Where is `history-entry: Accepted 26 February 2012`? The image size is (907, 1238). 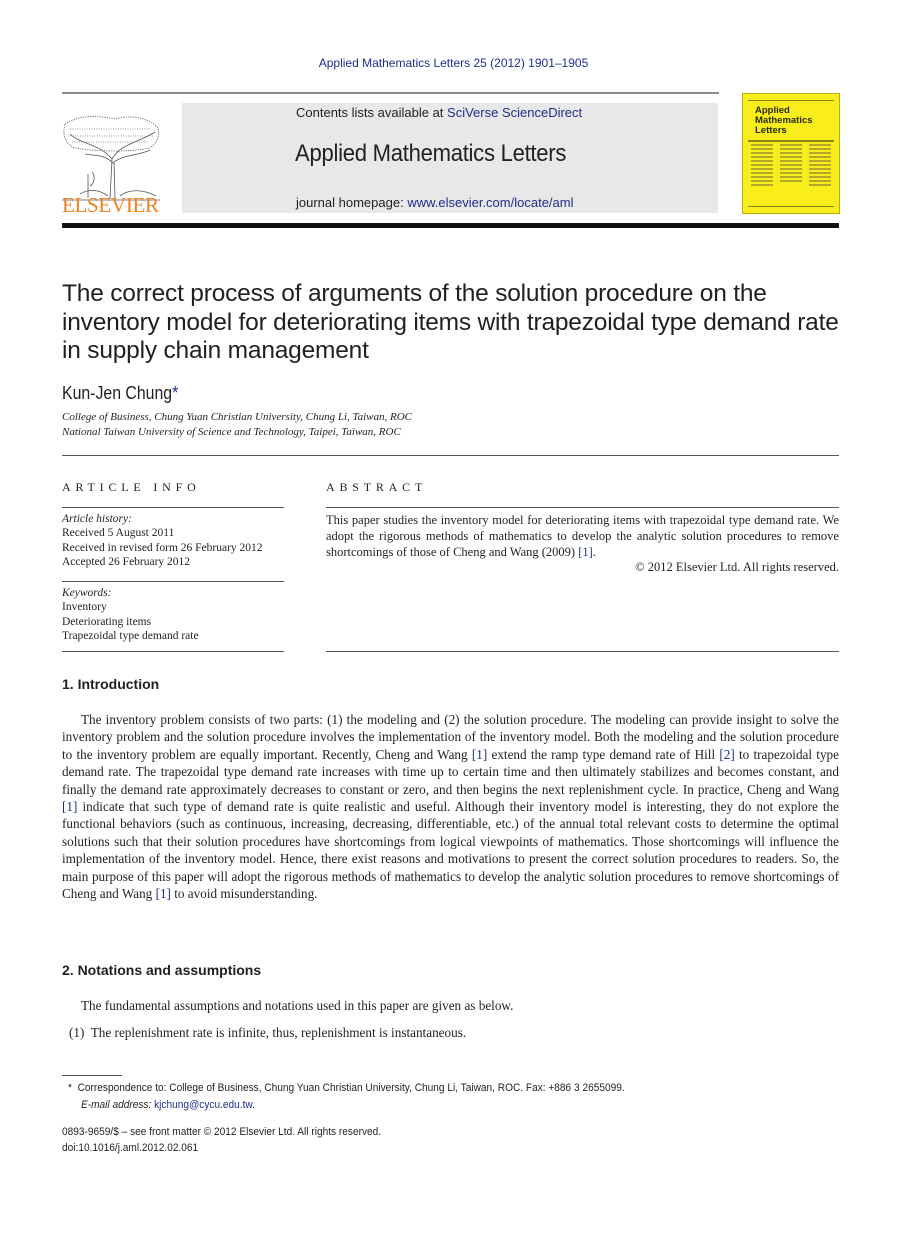
history-entry: Accepted 26 February 2012 is located at coordinates (126, 561).